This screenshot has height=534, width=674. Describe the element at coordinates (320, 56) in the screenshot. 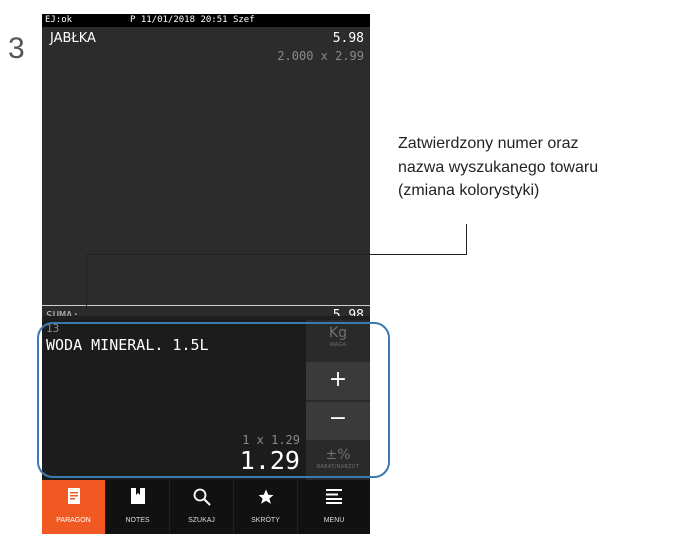

I see `receipt-item-qty: 2.000 x 2.99` at that location.